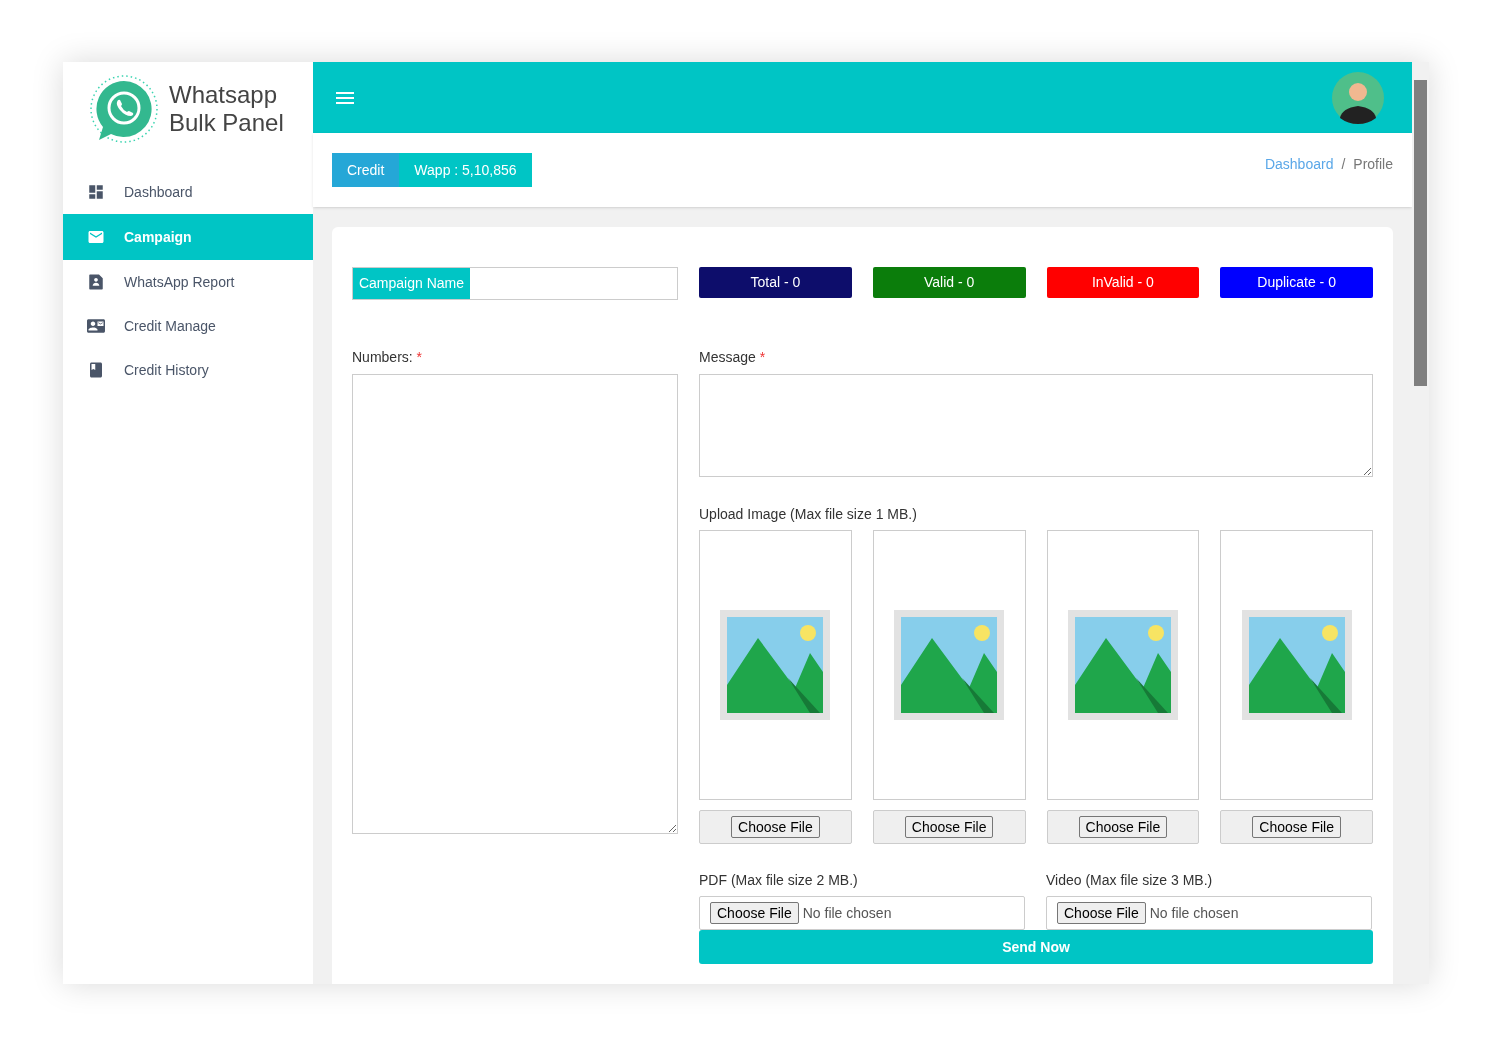 The height and width of the screenshot is (1046, 1492). I want to click on sidebar-item: Credit History, so click(188, 370).